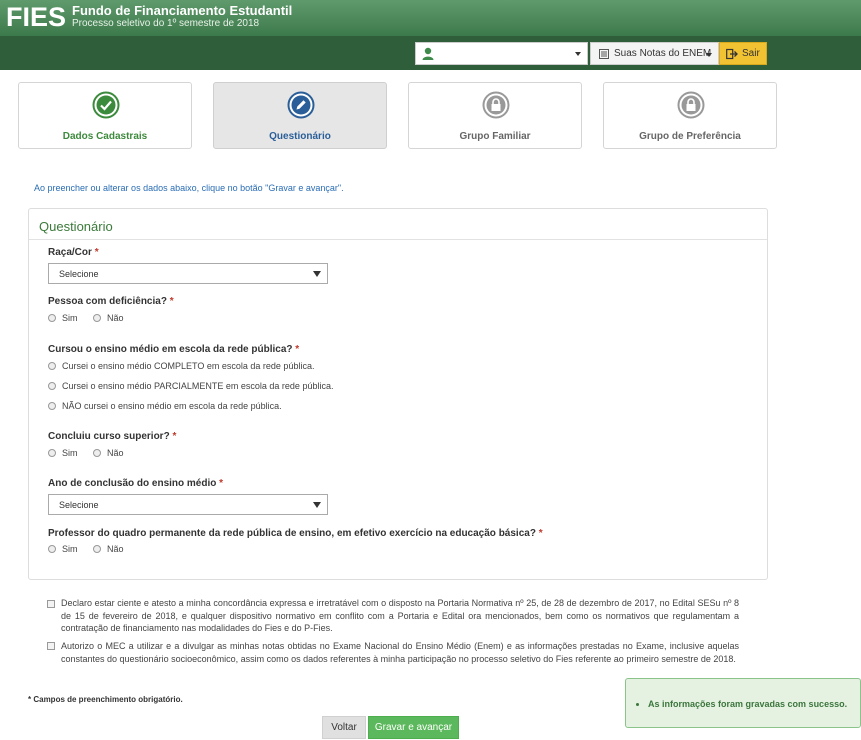 Image resolution: width=861 pixels, height=740 pixels. I want to click on step-label: Grupo de Preferência, so click(690, 136).